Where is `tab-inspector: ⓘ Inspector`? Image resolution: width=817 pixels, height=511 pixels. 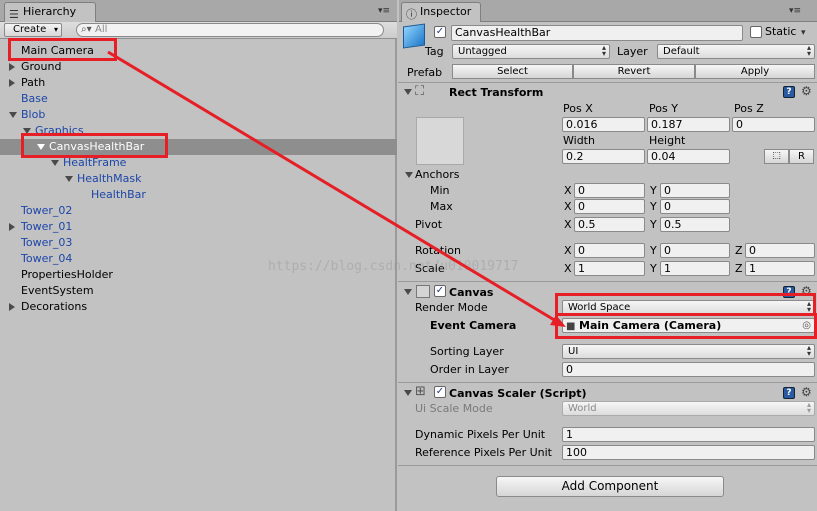 tab-inspector: ⓘ Inspector is located at coordinates (441, 12).